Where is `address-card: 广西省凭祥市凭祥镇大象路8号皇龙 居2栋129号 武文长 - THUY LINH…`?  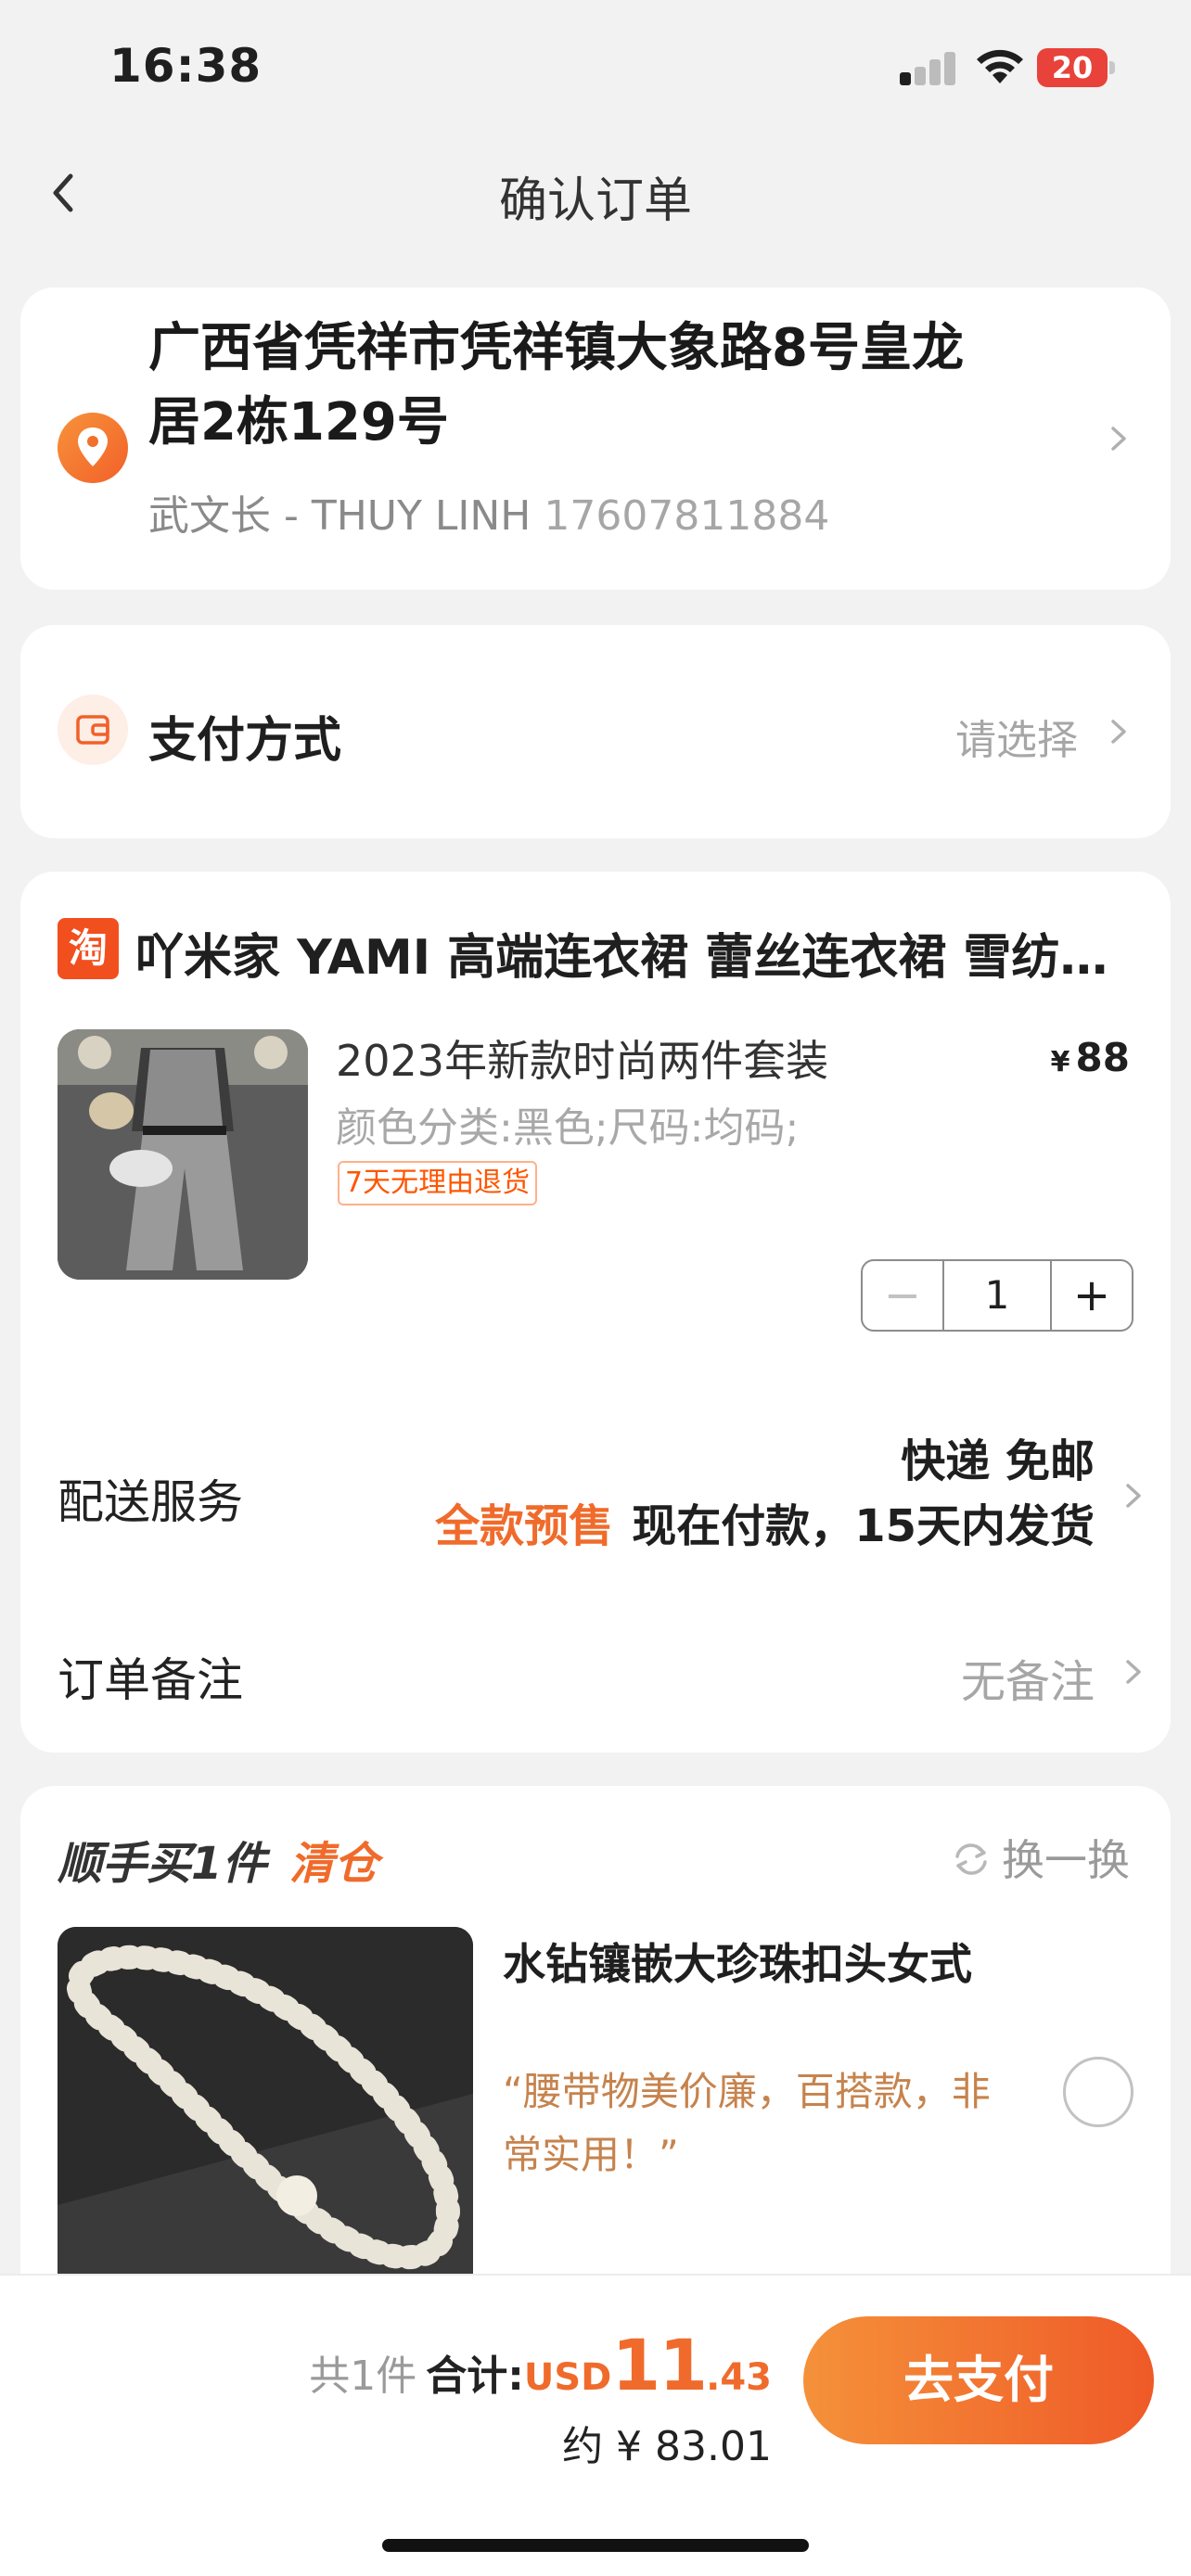
address-card: 广西省凭祥市凭祥镇大象路8号皇龙 居2栋129号 武文长 - THUY LINH… is located at coordinates (595, 438).